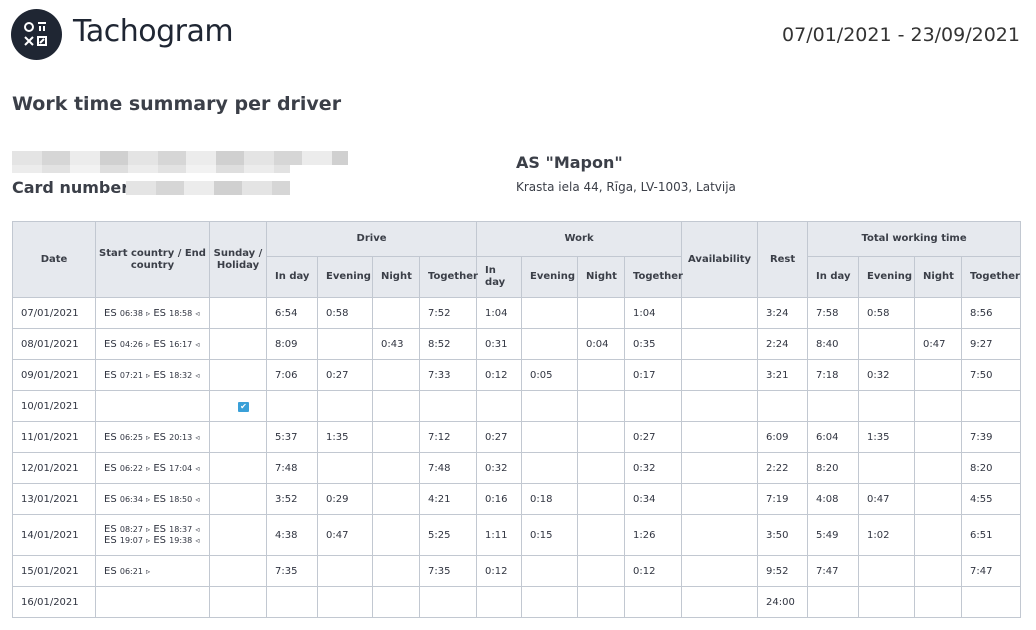 The width and height of the screenshot is (1036, 630). I want to click on country-cell: ES 07:21 ▹ ES 18:32 ◃, so click(152, 375).